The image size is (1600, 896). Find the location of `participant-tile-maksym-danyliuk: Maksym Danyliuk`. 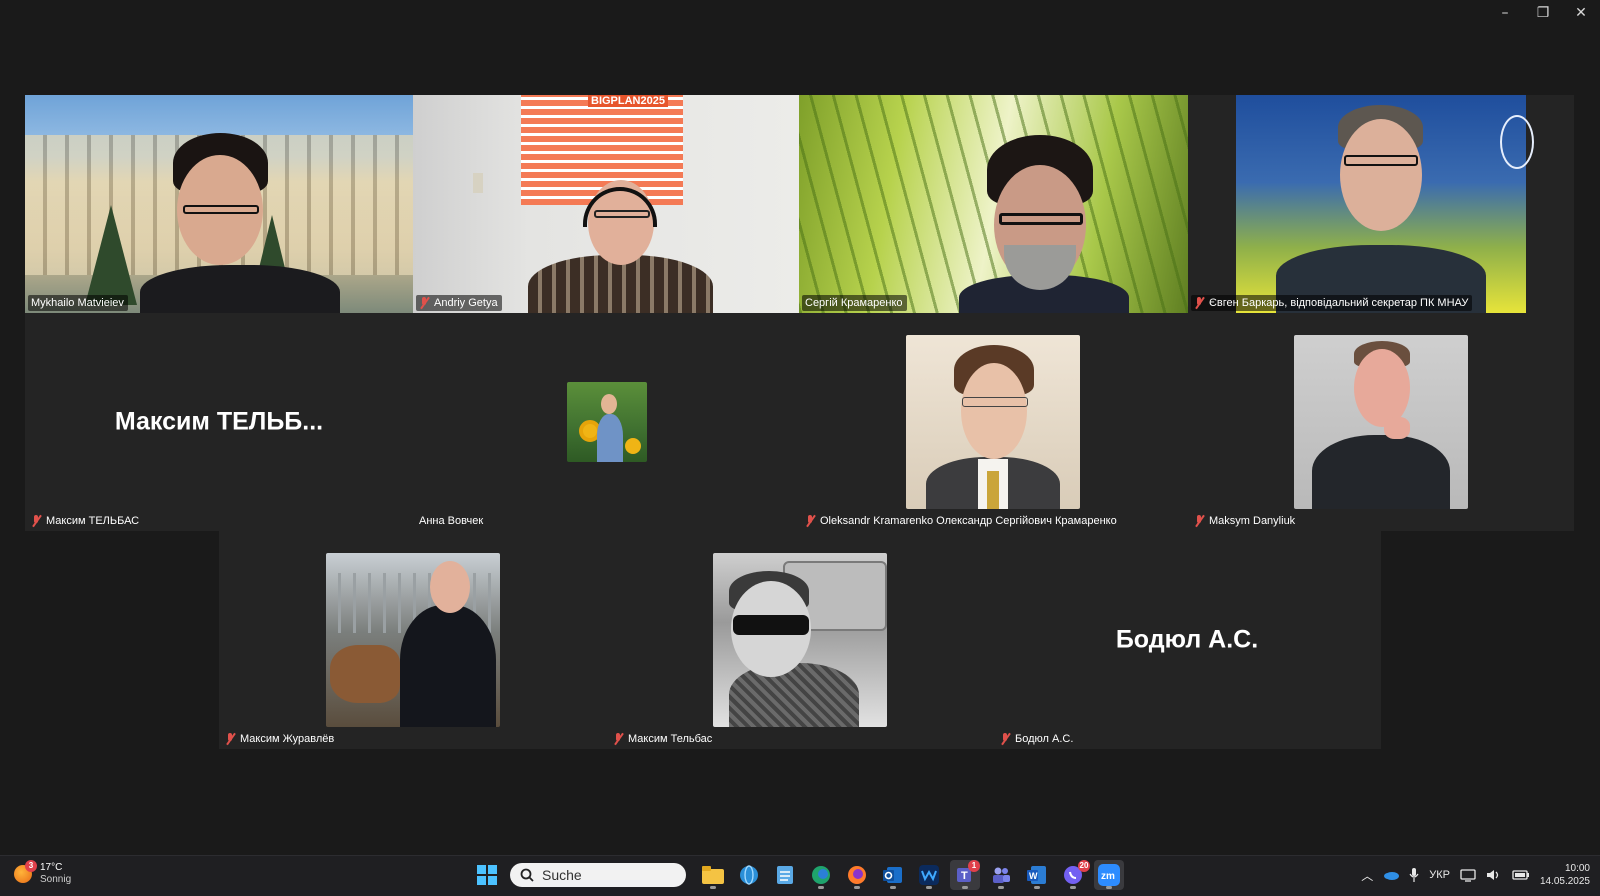

participant-tile-maksym-danyliuk: Maksym Danyliuk is located at coordinates (1381, 422).